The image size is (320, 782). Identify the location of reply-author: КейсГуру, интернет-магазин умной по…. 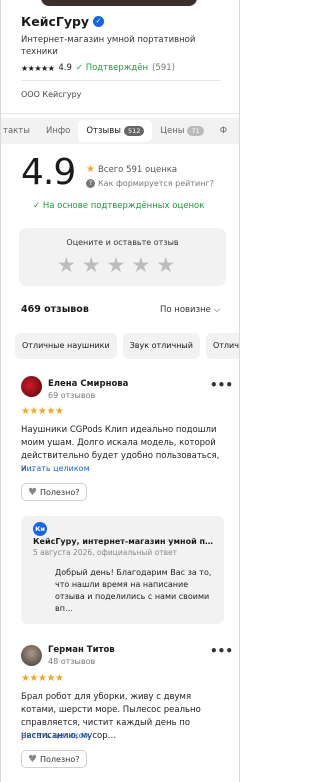
(125, 541).